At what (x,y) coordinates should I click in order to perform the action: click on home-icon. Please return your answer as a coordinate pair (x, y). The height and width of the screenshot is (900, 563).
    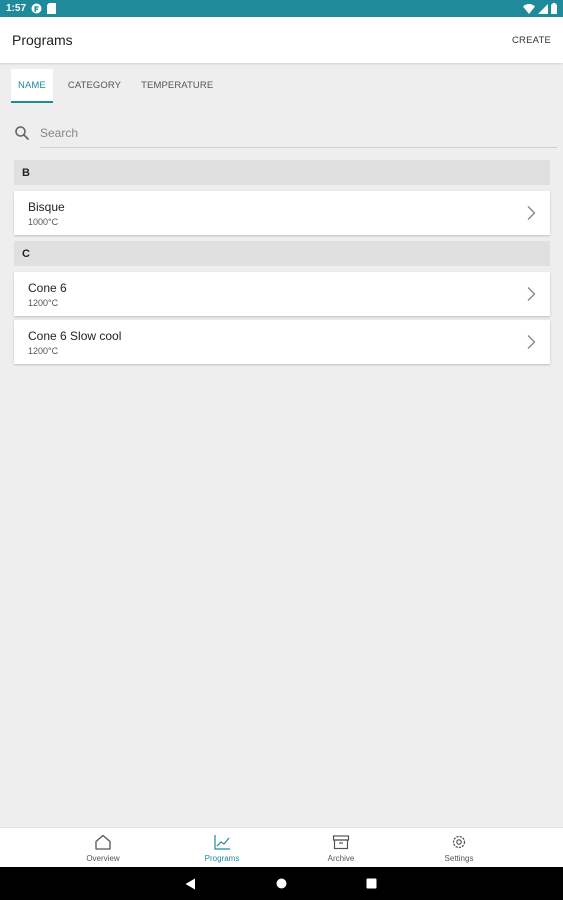
    Looking at the image, I should click on (103, 842).